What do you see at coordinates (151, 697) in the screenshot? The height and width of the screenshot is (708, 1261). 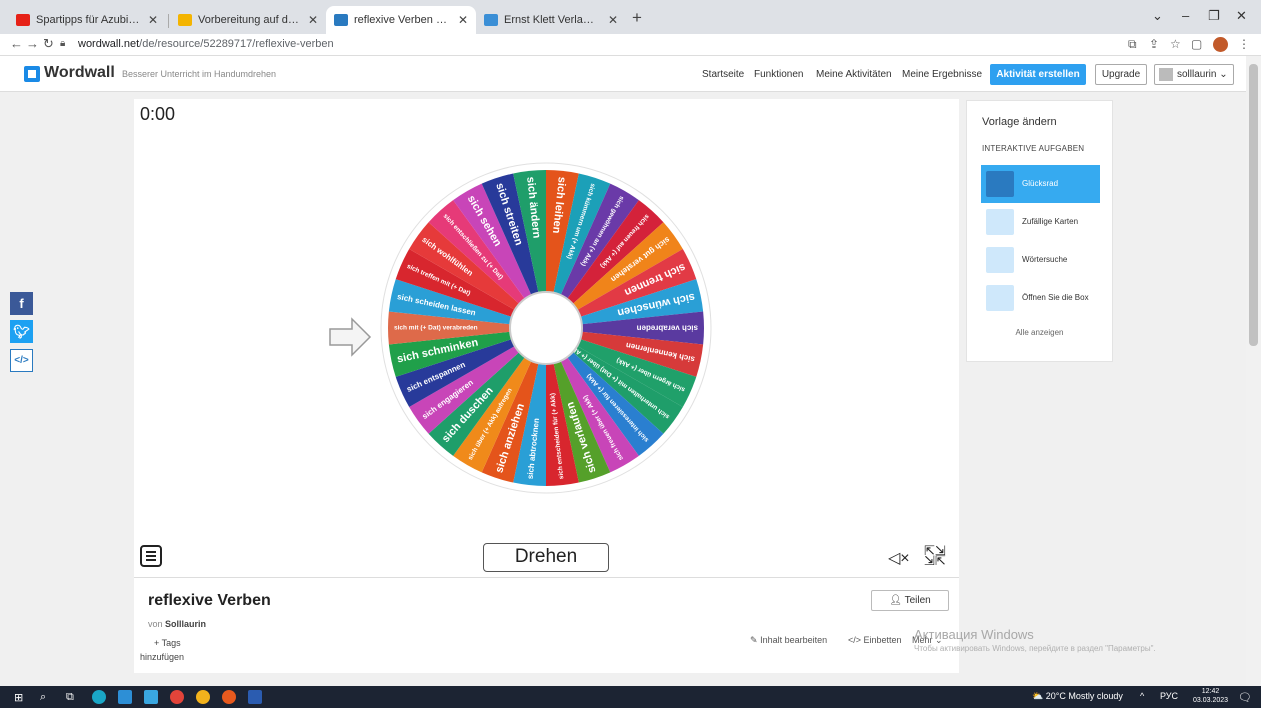 I see `calendar-icon` at bounding box center [151, 697].